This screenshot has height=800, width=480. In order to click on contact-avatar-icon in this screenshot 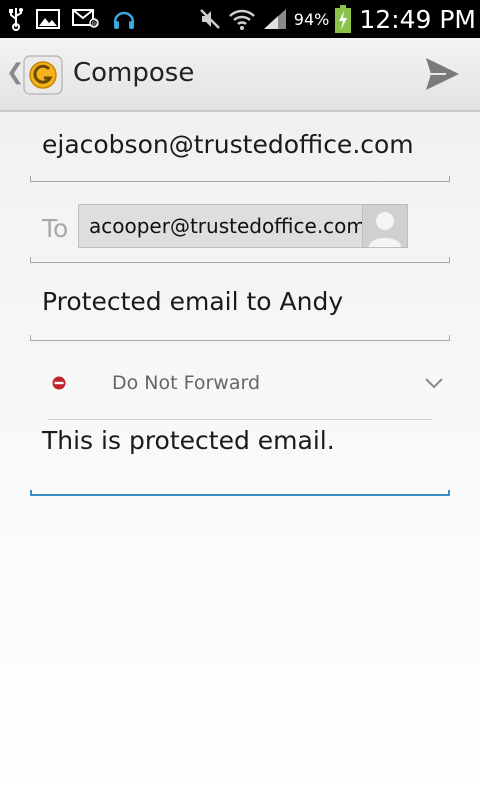, I will do `click(384, 226)`.